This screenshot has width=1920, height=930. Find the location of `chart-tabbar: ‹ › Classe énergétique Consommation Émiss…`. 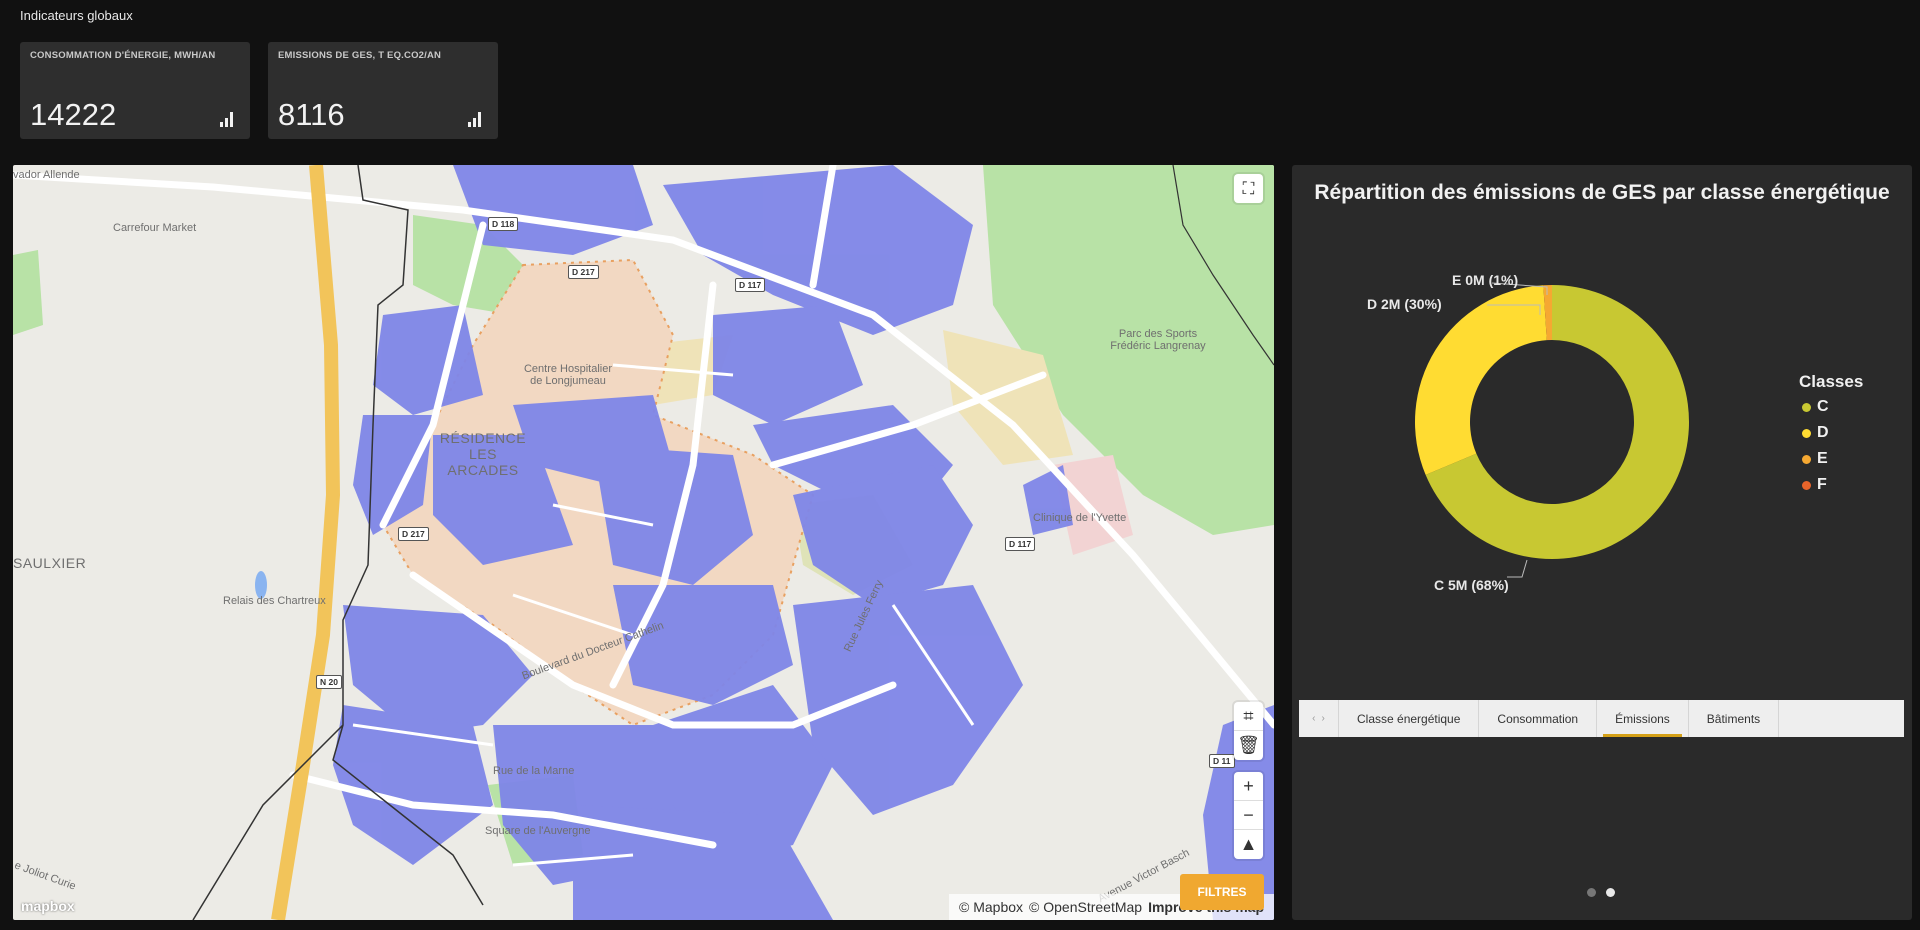

chart-tabbar: ‹ › Classe énergétique Consommation Émiss… is located at coordinates (1601, 718).